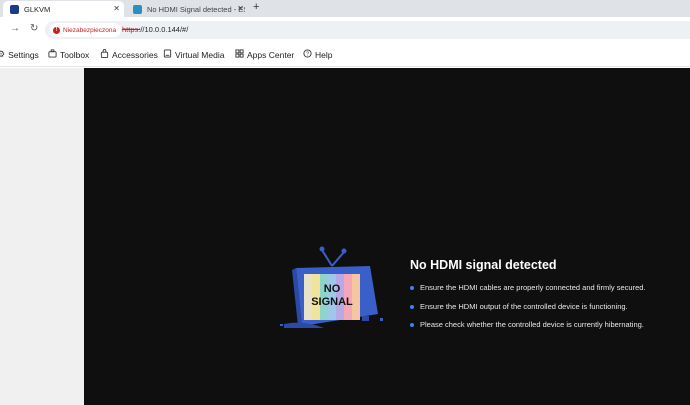  Describe the element at coordinates (196, 9) in the screenshot. I see `tab-title: No HDMI Signal detected - ESX` at that location.